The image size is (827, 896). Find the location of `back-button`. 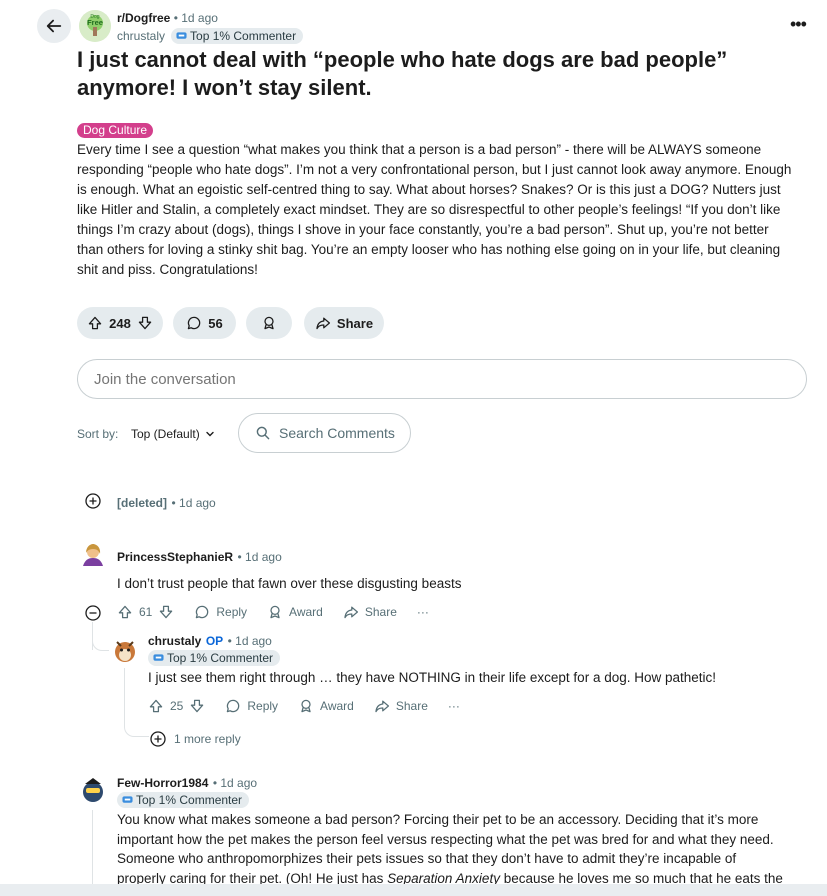

back-button is located at coordinates (54, 26).